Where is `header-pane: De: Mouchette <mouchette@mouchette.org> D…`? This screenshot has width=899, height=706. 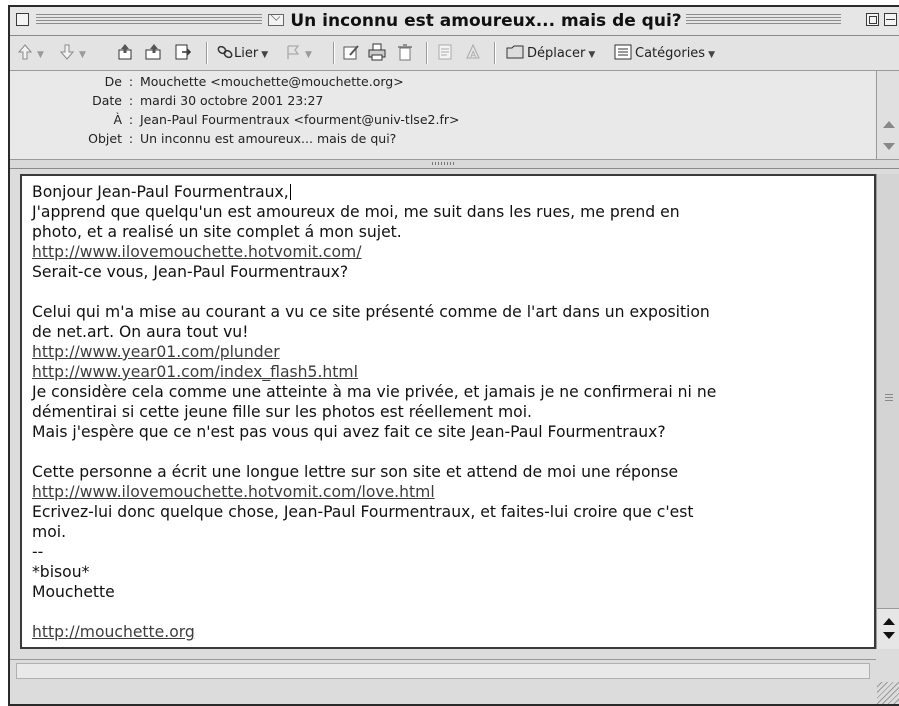 header-pane: De: Mouchette <mouchette@mouchette.org> D… is located at coordinates (443, 115).